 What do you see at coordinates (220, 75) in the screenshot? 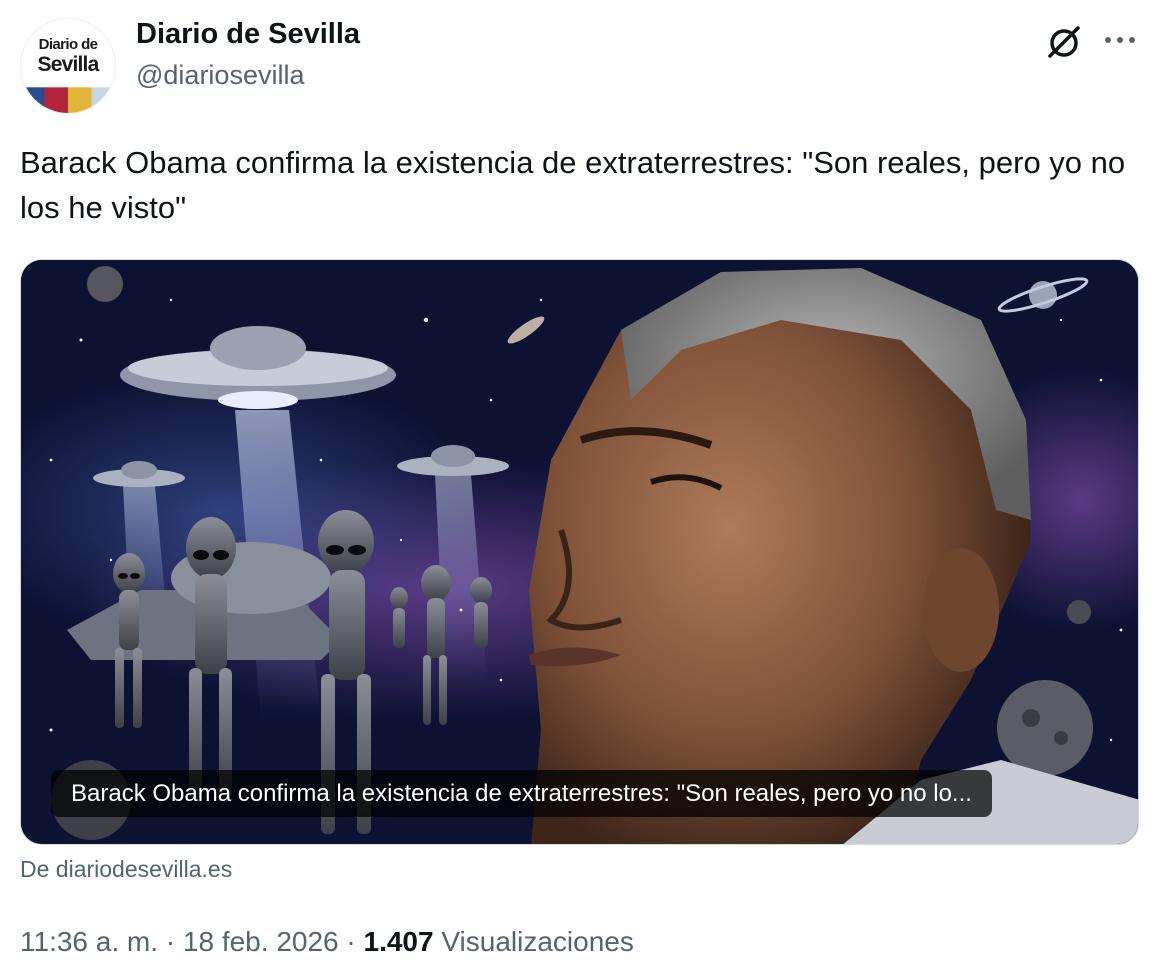
I see `account-handle: @diariosevilla` at bounding box center [220, 75].